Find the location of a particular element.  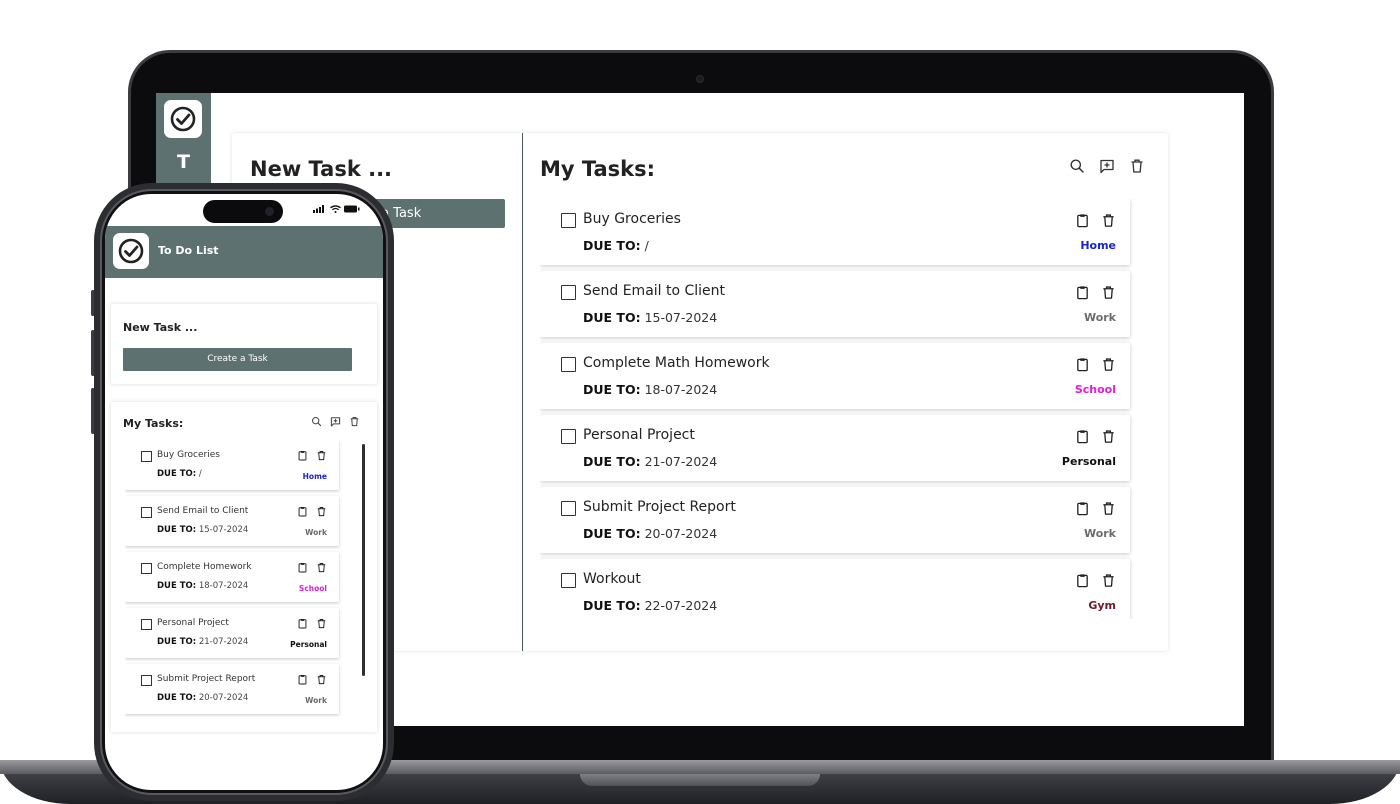

due-date: 15-07-2024 is located at coordinates (223, 530).